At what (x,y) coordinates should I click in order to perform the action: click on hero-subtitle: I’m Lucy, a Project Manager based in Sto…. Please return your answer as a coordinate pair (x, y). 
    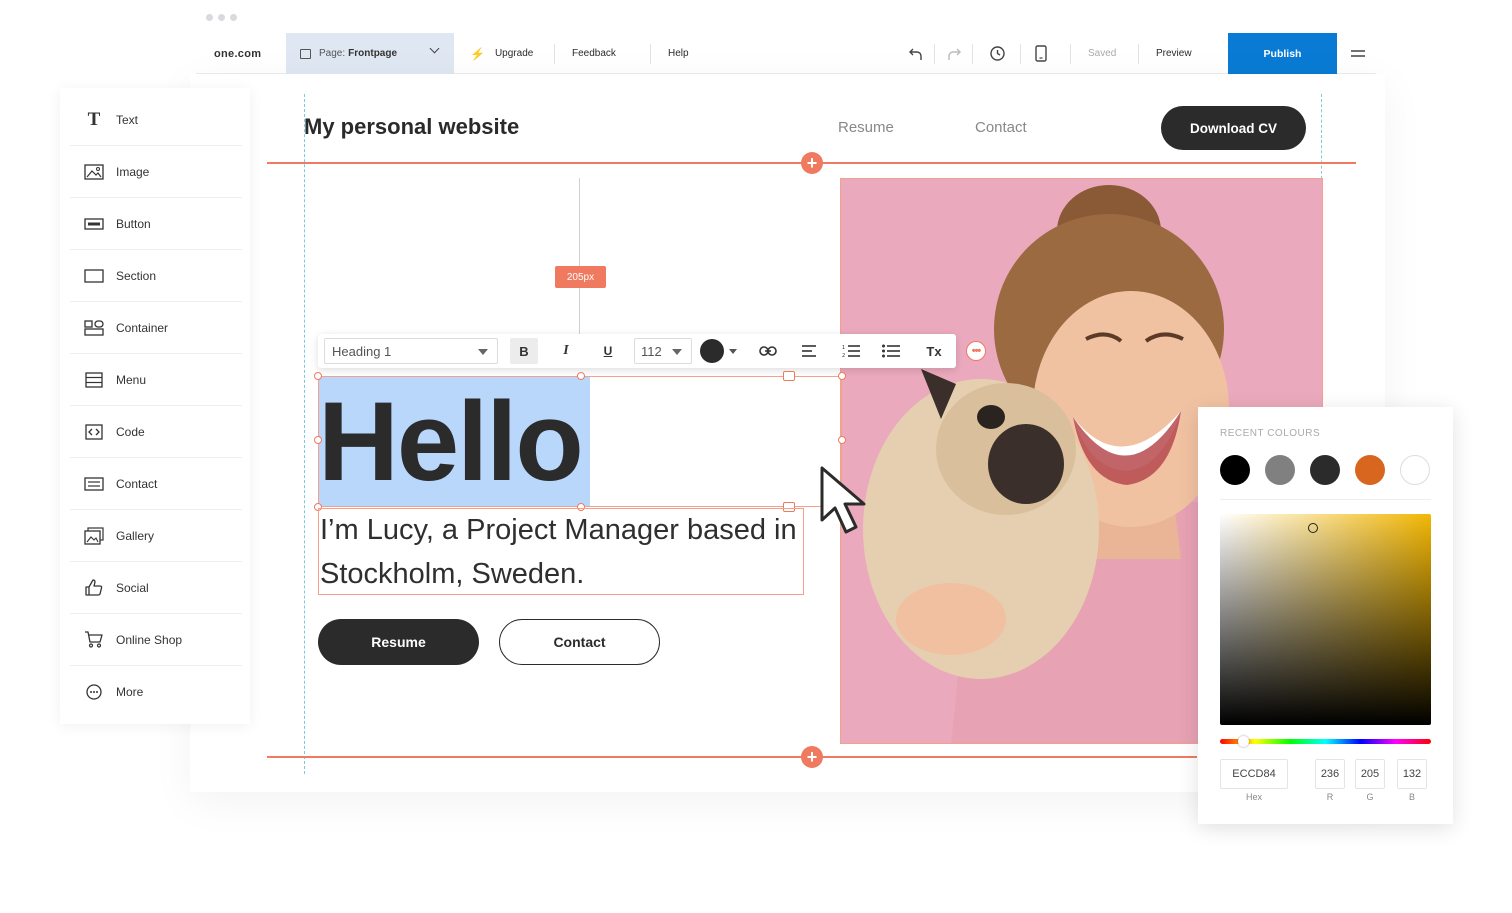
    Looking at the image, I should click on (560, 552).